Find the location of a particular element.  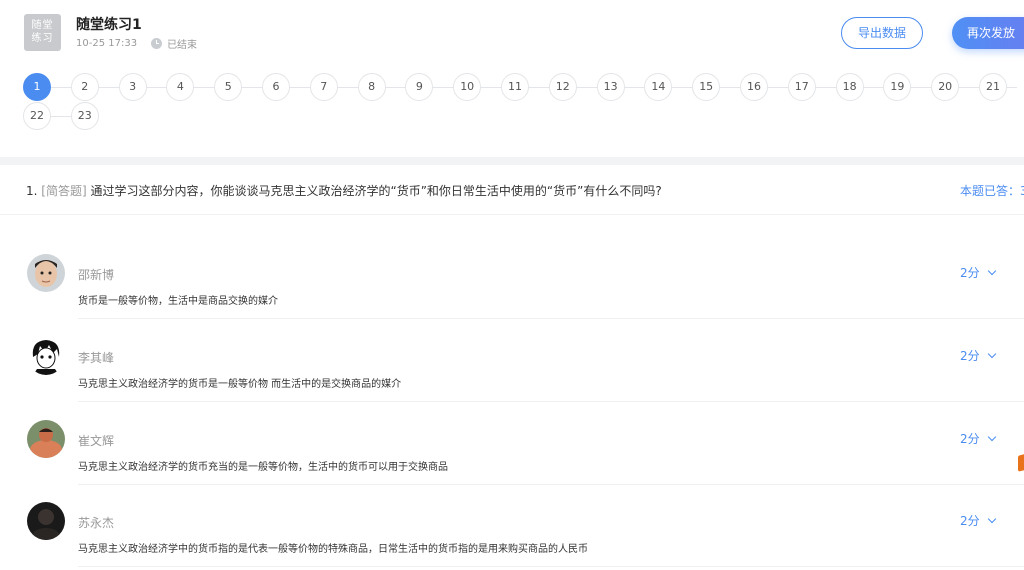

student-name: 崔文辉 is located at coordinates (96, 441).